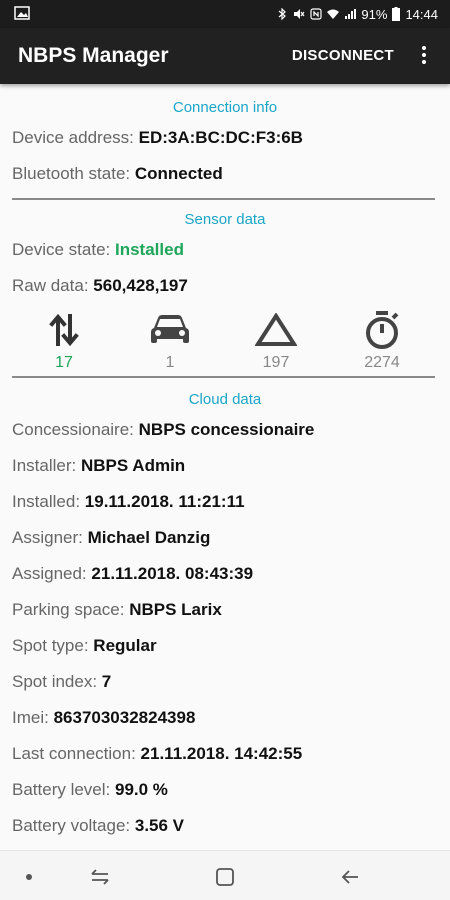 This screenshot has height=900, width=450. Describe the element at coordinates (47, 537) in the screenshot. I see `row-label: Assigner:` at that location.